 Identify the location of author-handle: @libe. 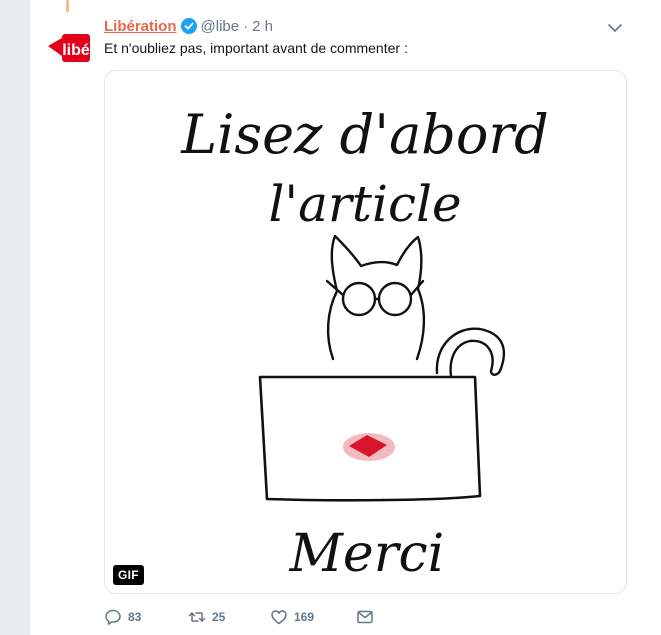
(220, 26).